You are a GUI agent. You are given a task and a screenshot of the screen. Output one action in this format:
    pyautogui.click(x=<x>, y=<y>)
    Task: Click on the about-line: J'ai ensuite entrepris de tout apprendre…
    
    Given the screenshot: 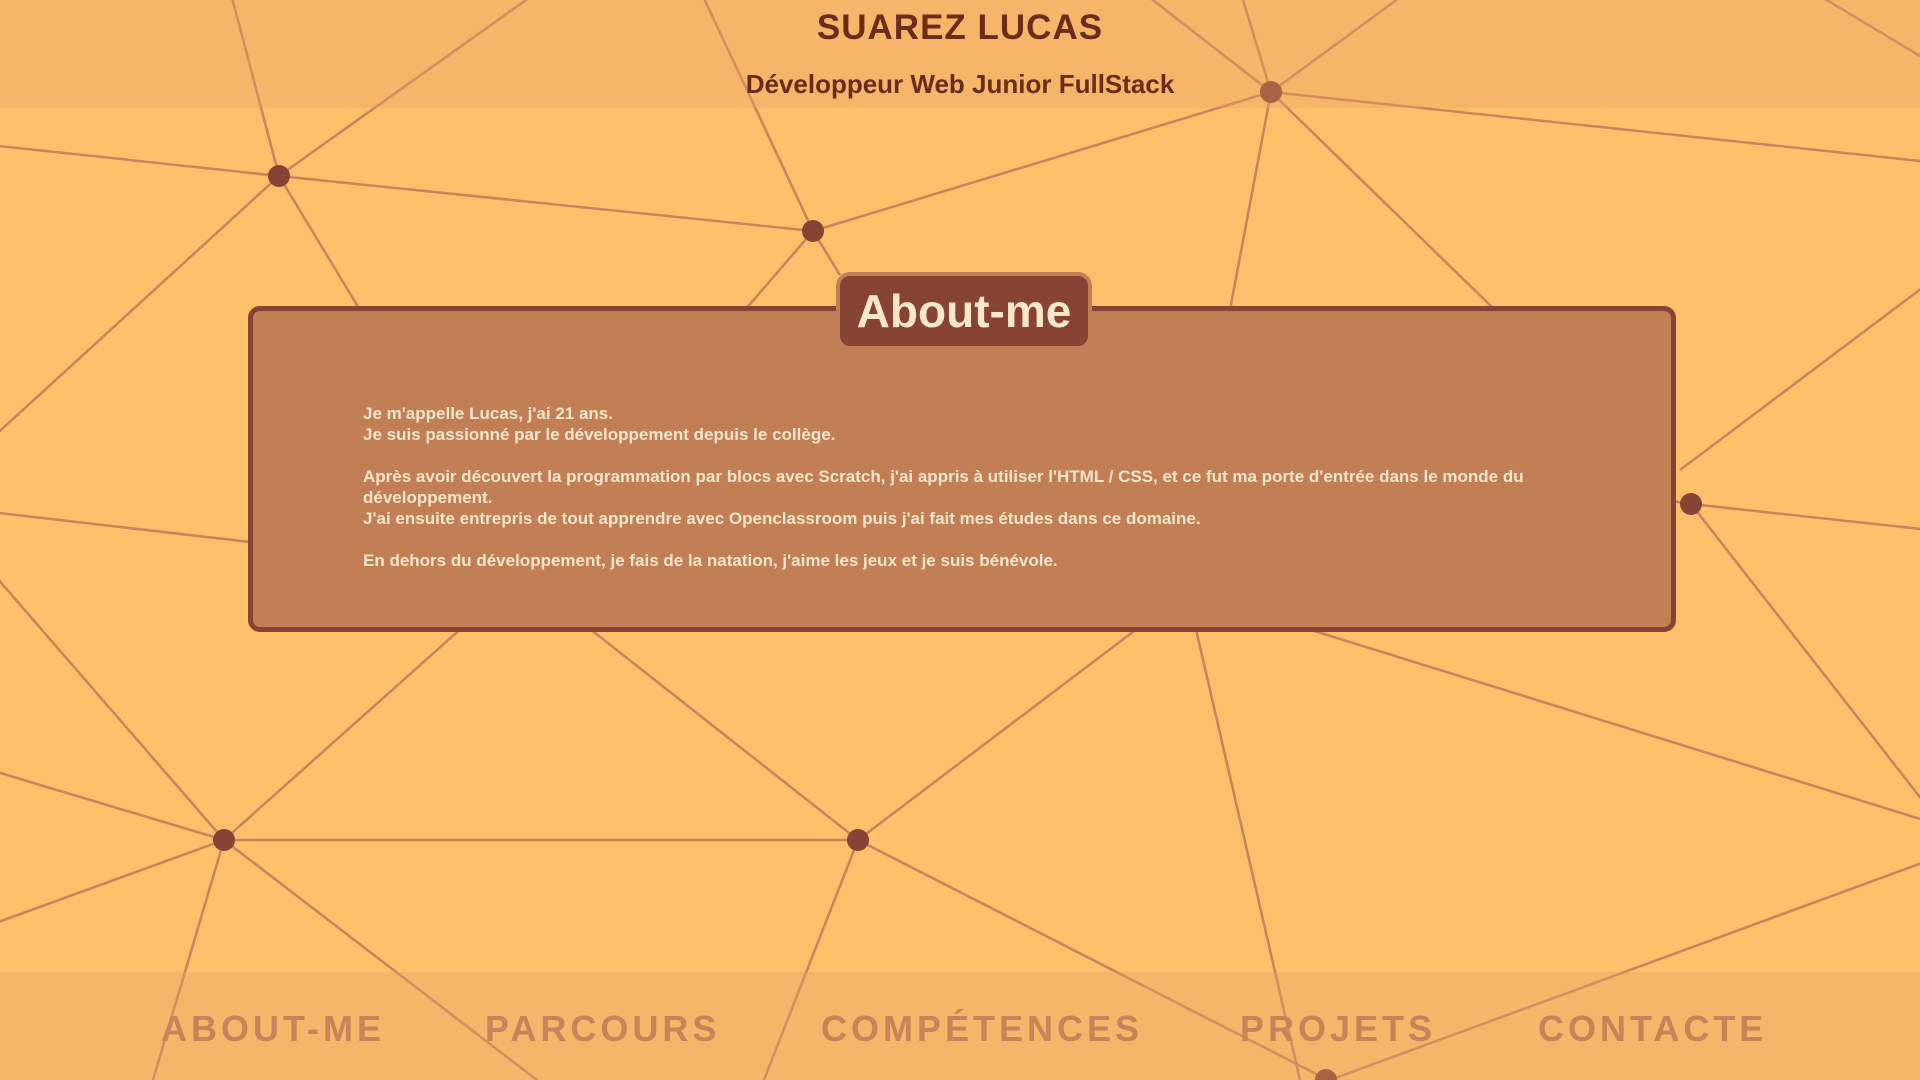 What is the action you would take?
    pyautogui.click(x=782, y=518)
    